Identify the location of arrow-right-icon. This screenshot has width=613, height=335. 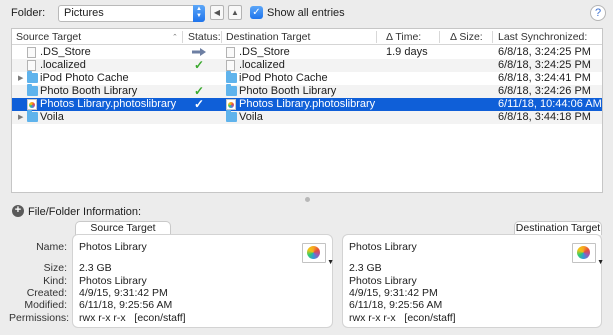
(199, 52).